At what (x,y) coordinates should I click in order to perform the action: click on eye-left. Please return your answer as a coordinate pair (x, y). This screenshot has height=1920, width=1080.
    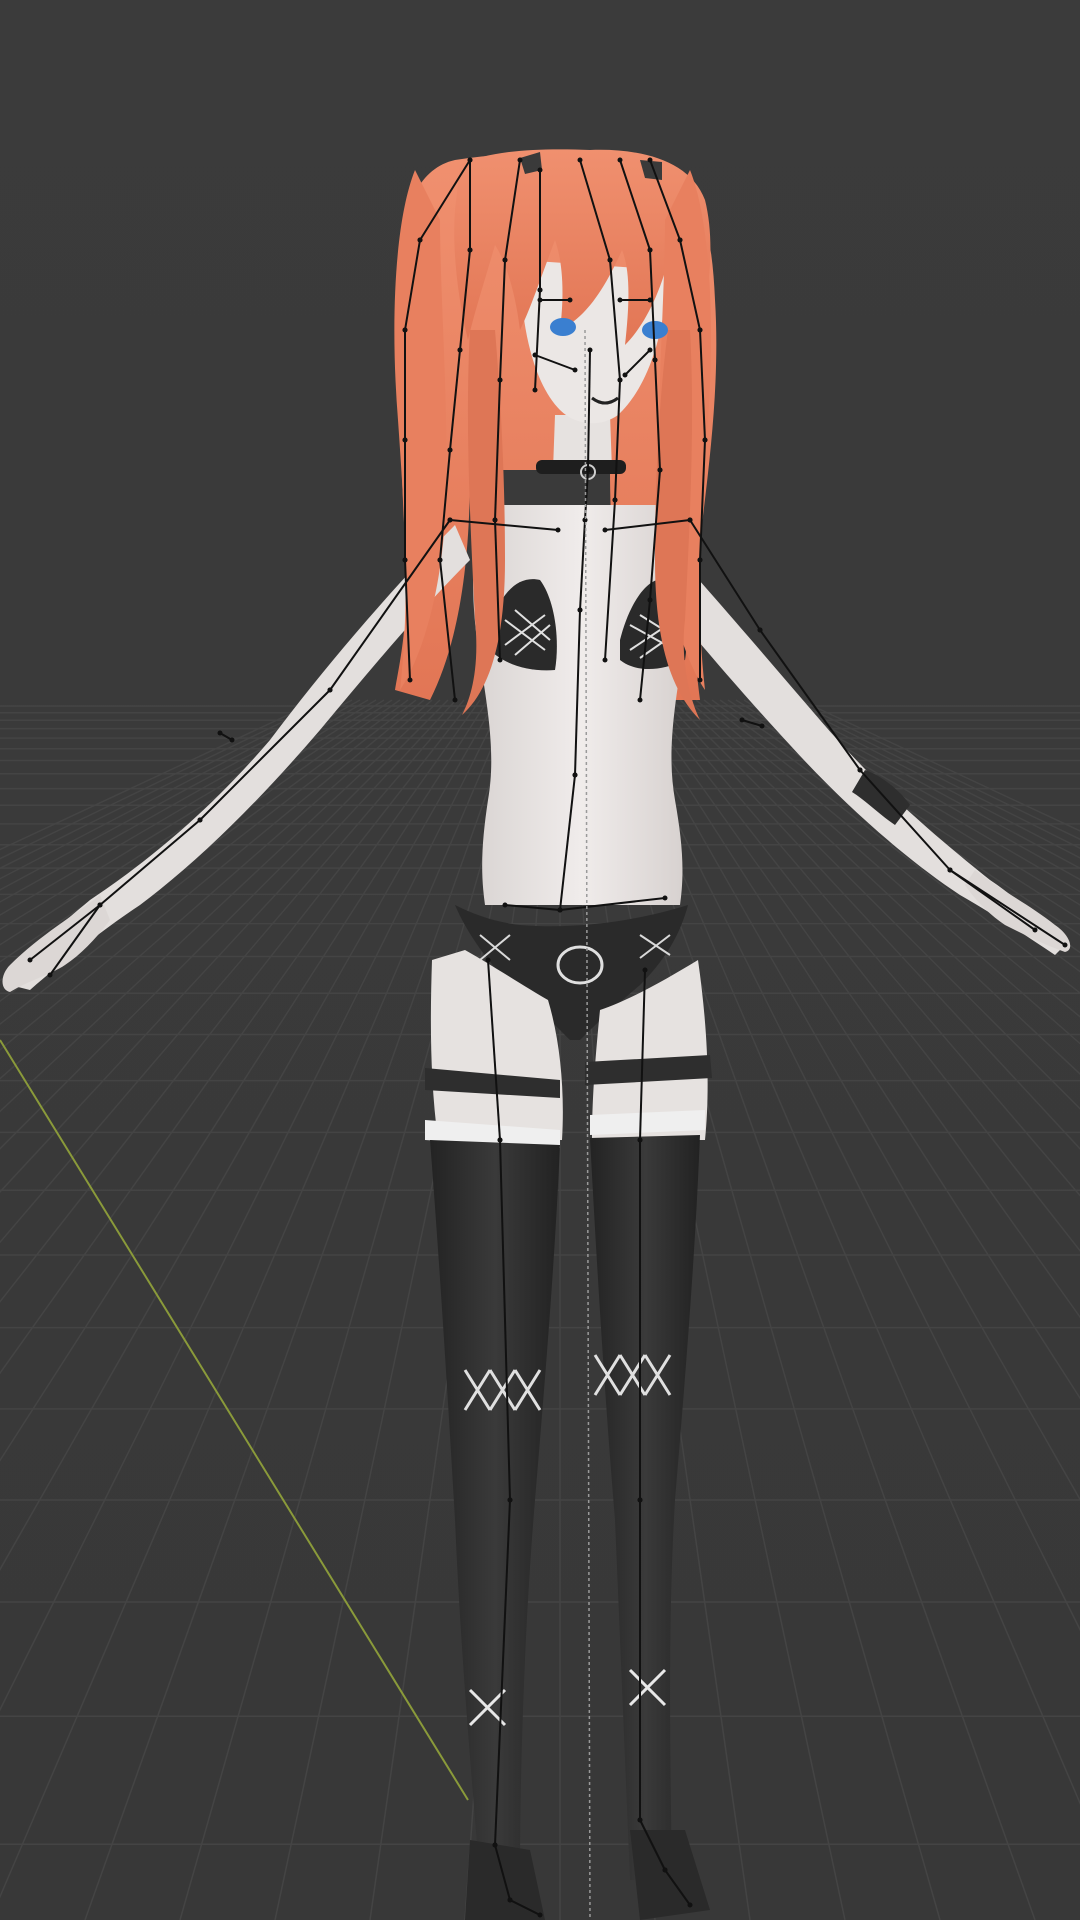
    Looking at the image, I should click on (563, 327).